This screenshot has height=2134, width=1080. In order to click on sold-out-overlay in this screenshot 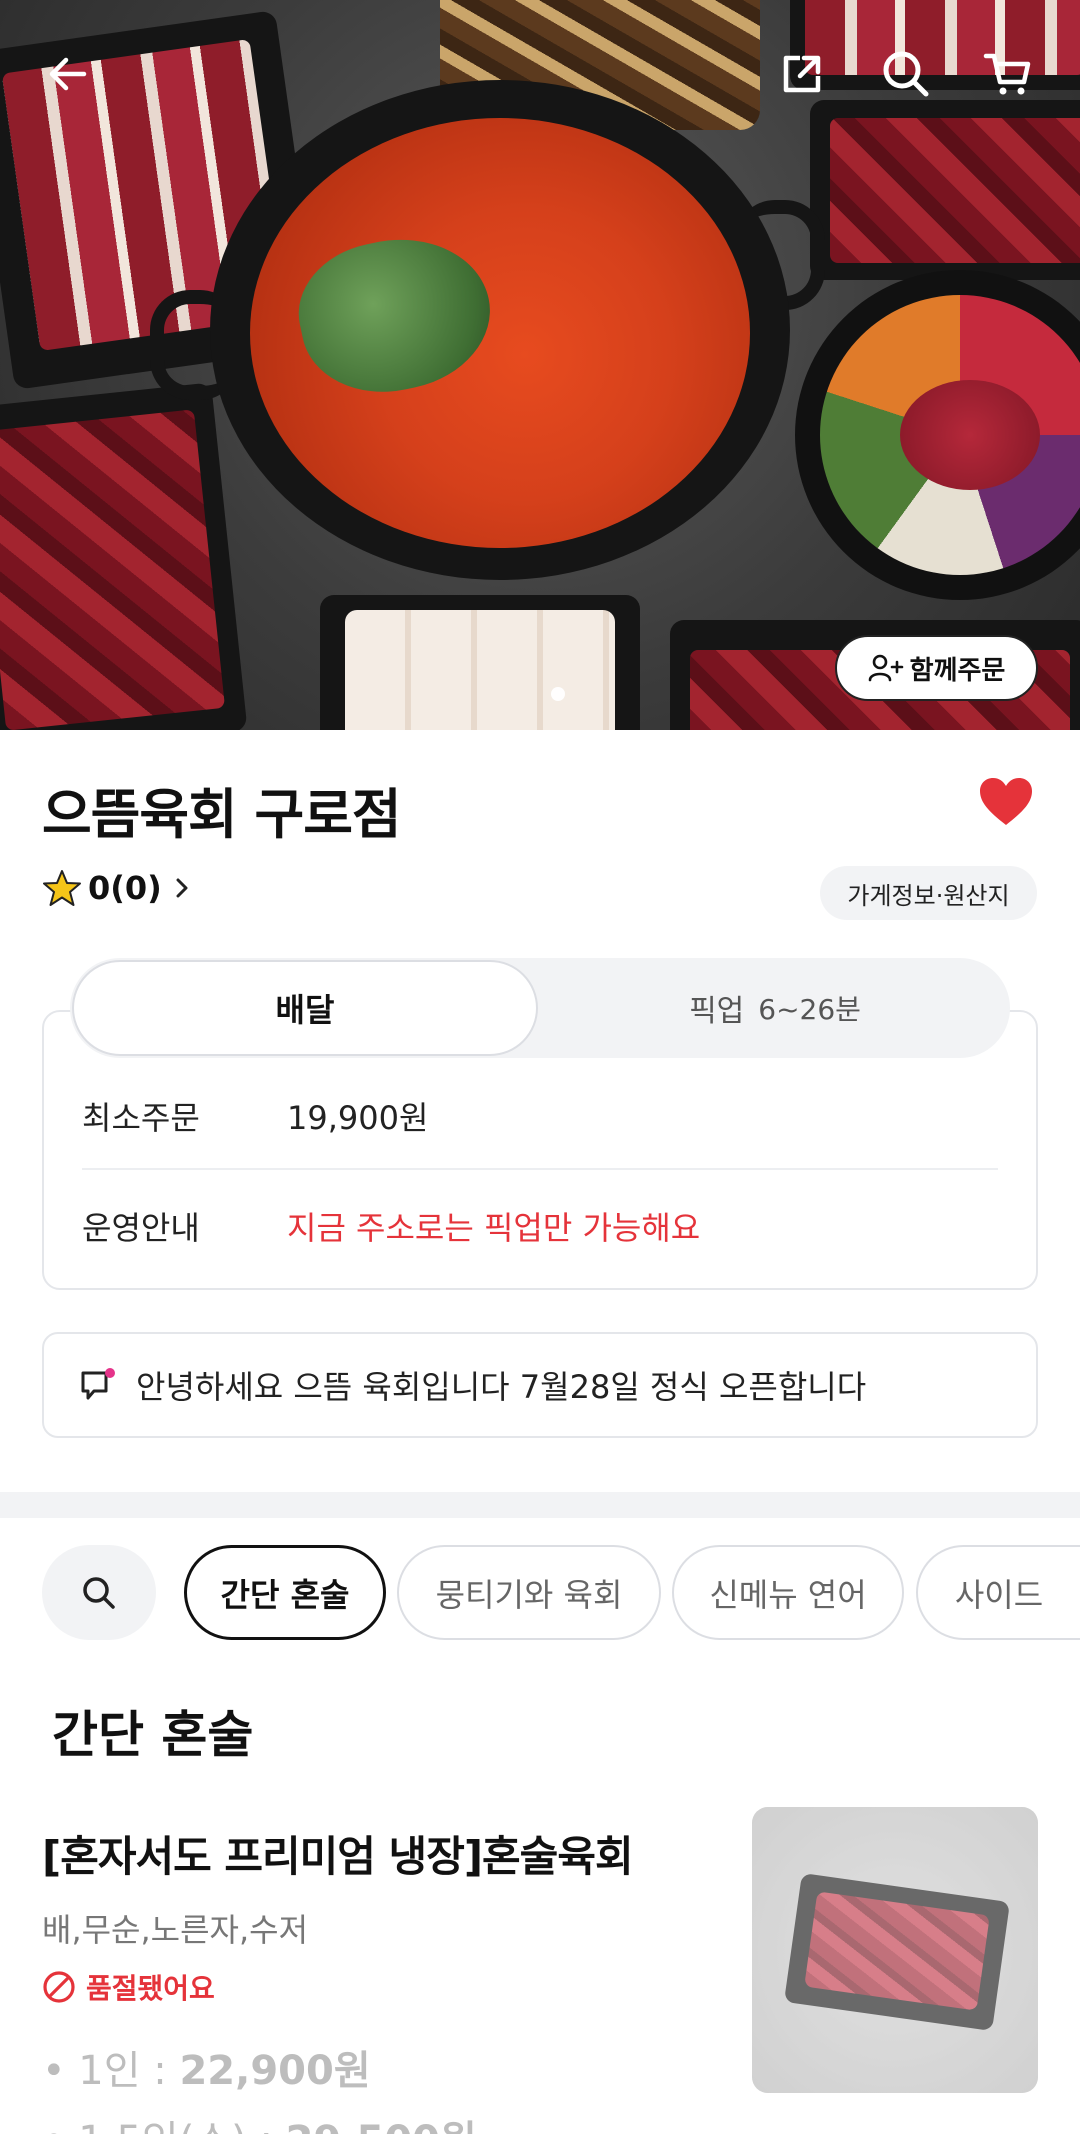, I will do `click(895, 1950)`.